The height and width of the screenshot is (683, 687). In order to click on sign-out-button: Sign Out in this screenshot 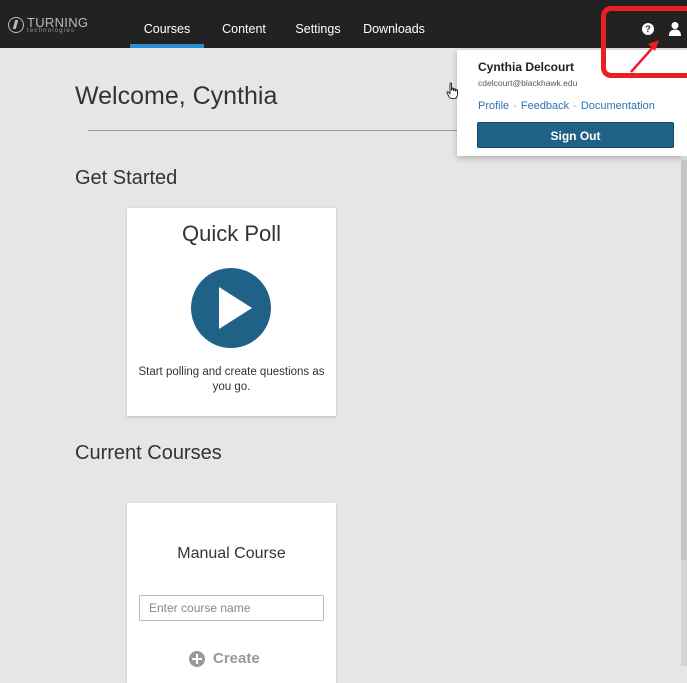, I will do `click(575, 135)`.